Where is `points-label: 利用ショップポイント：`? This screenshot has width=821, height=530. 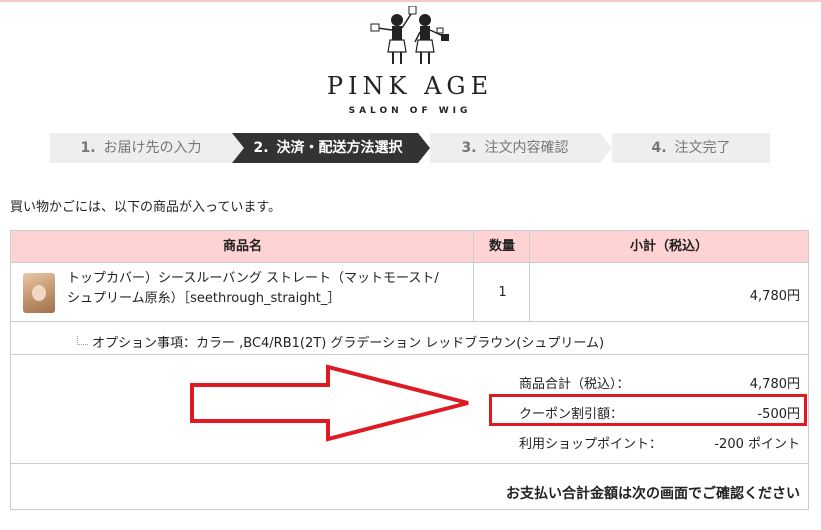 points-label: 利用ショップポイント： is located at coordinates (591, 444).